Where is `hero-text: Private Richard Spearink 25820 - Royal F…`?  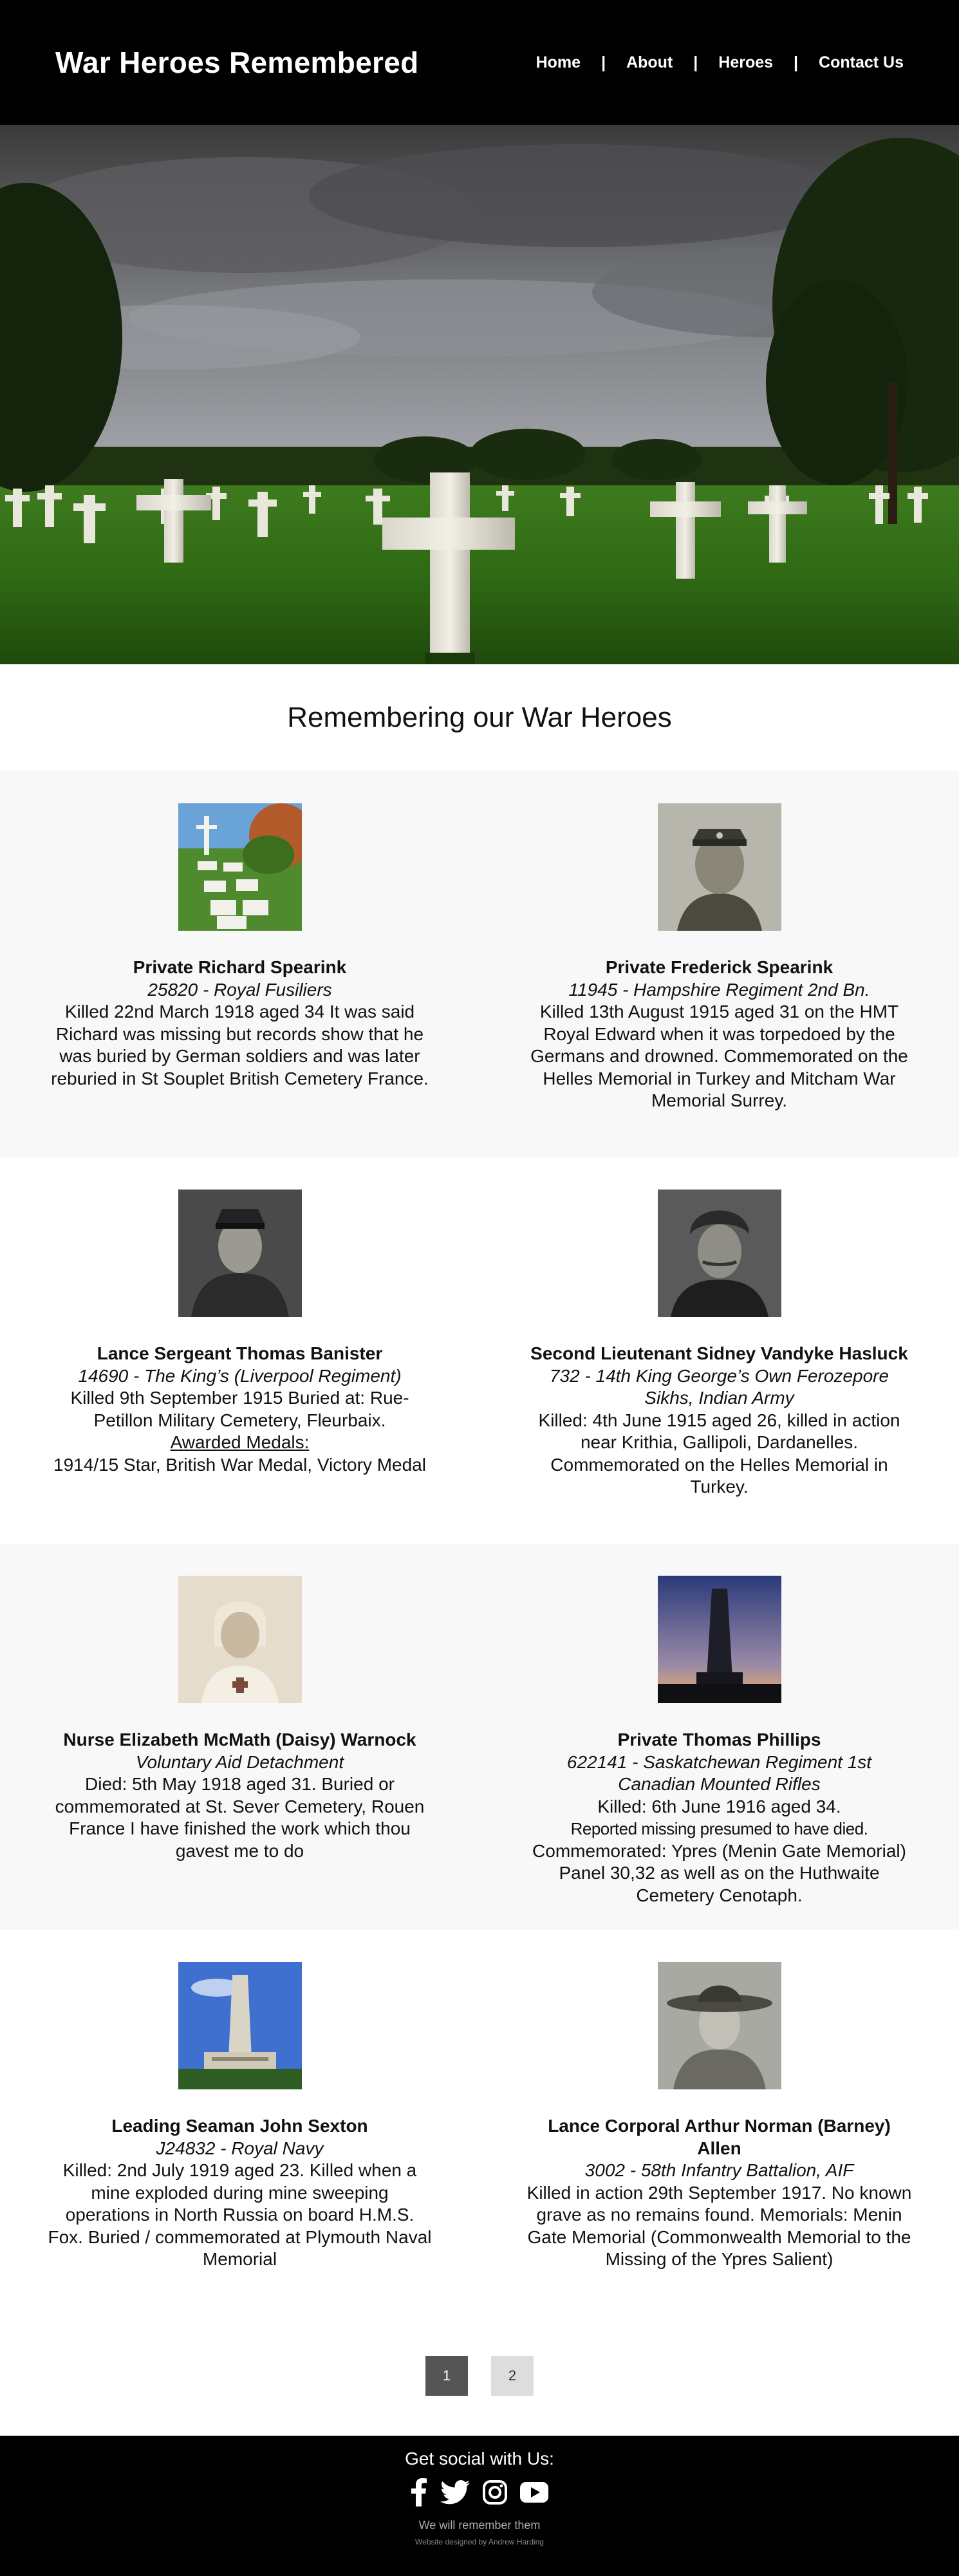 hero-text: Private Richard Spearink 25820 - Royal F… is located at coordinates (240, 1023).